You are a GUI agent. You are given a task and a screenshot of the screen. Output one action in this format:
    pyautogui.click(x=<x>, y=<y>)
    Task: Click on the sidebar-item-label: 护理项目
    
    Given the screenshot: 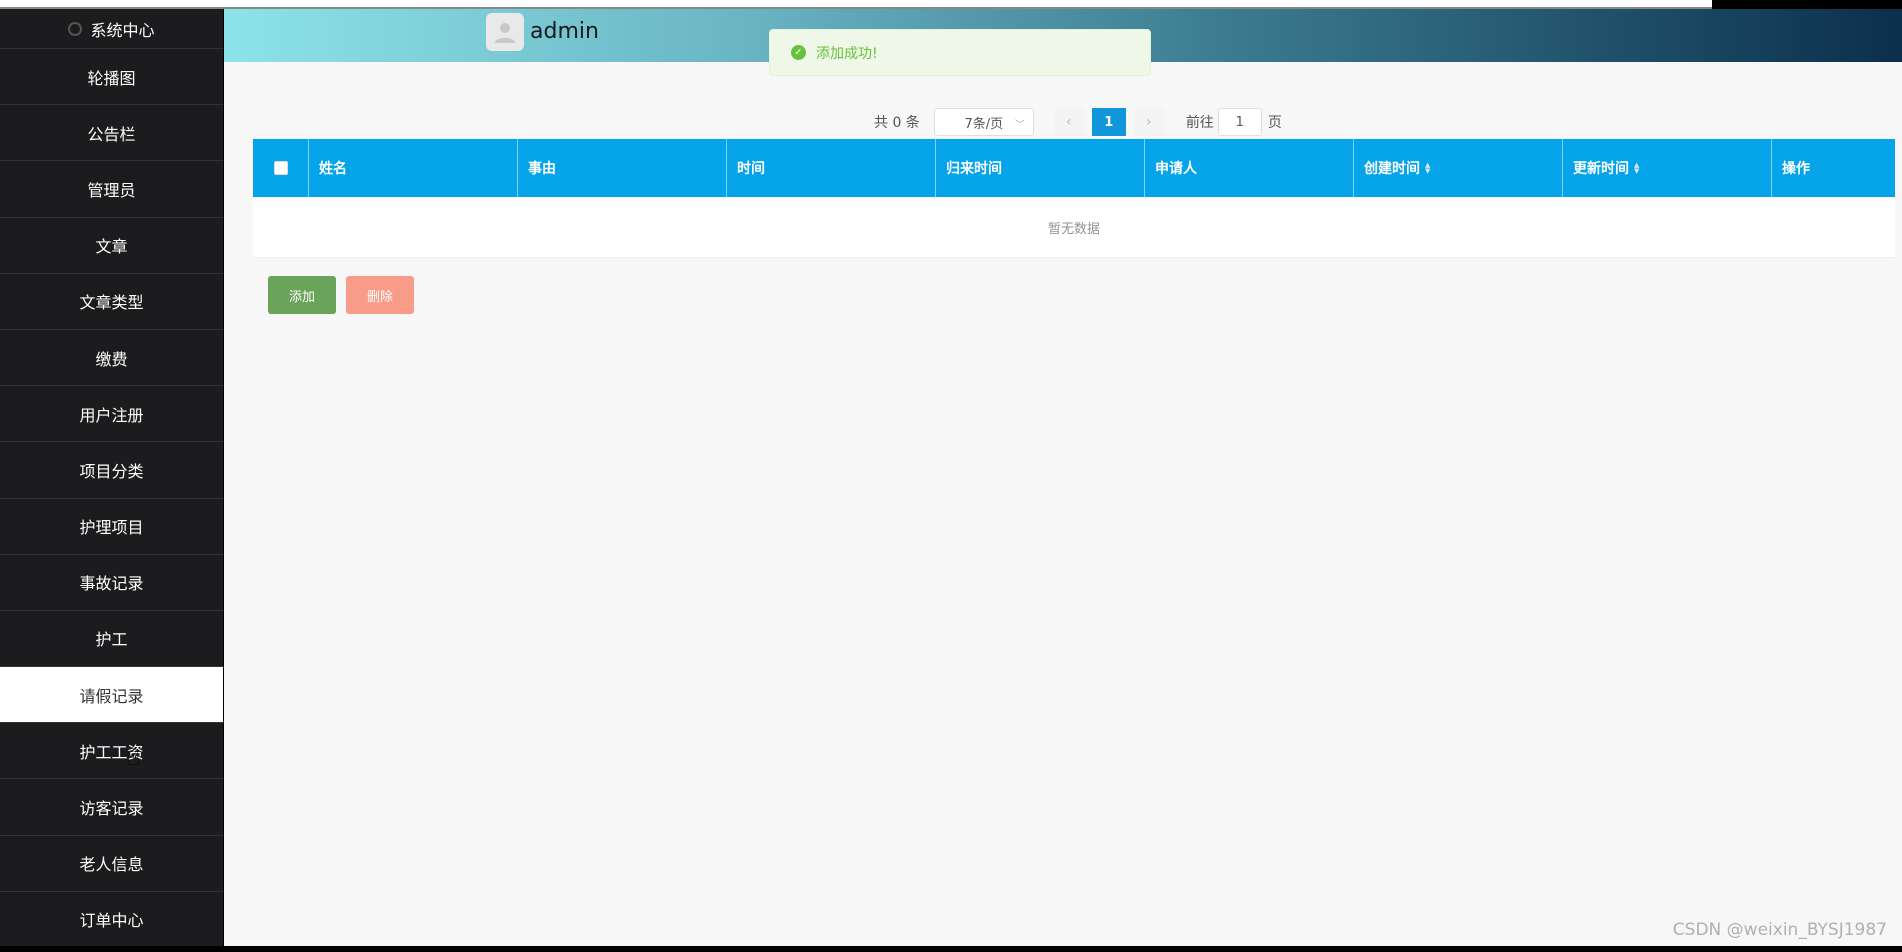 What is the action you would take?
    pyautogui.click(x=111, y=528)
    